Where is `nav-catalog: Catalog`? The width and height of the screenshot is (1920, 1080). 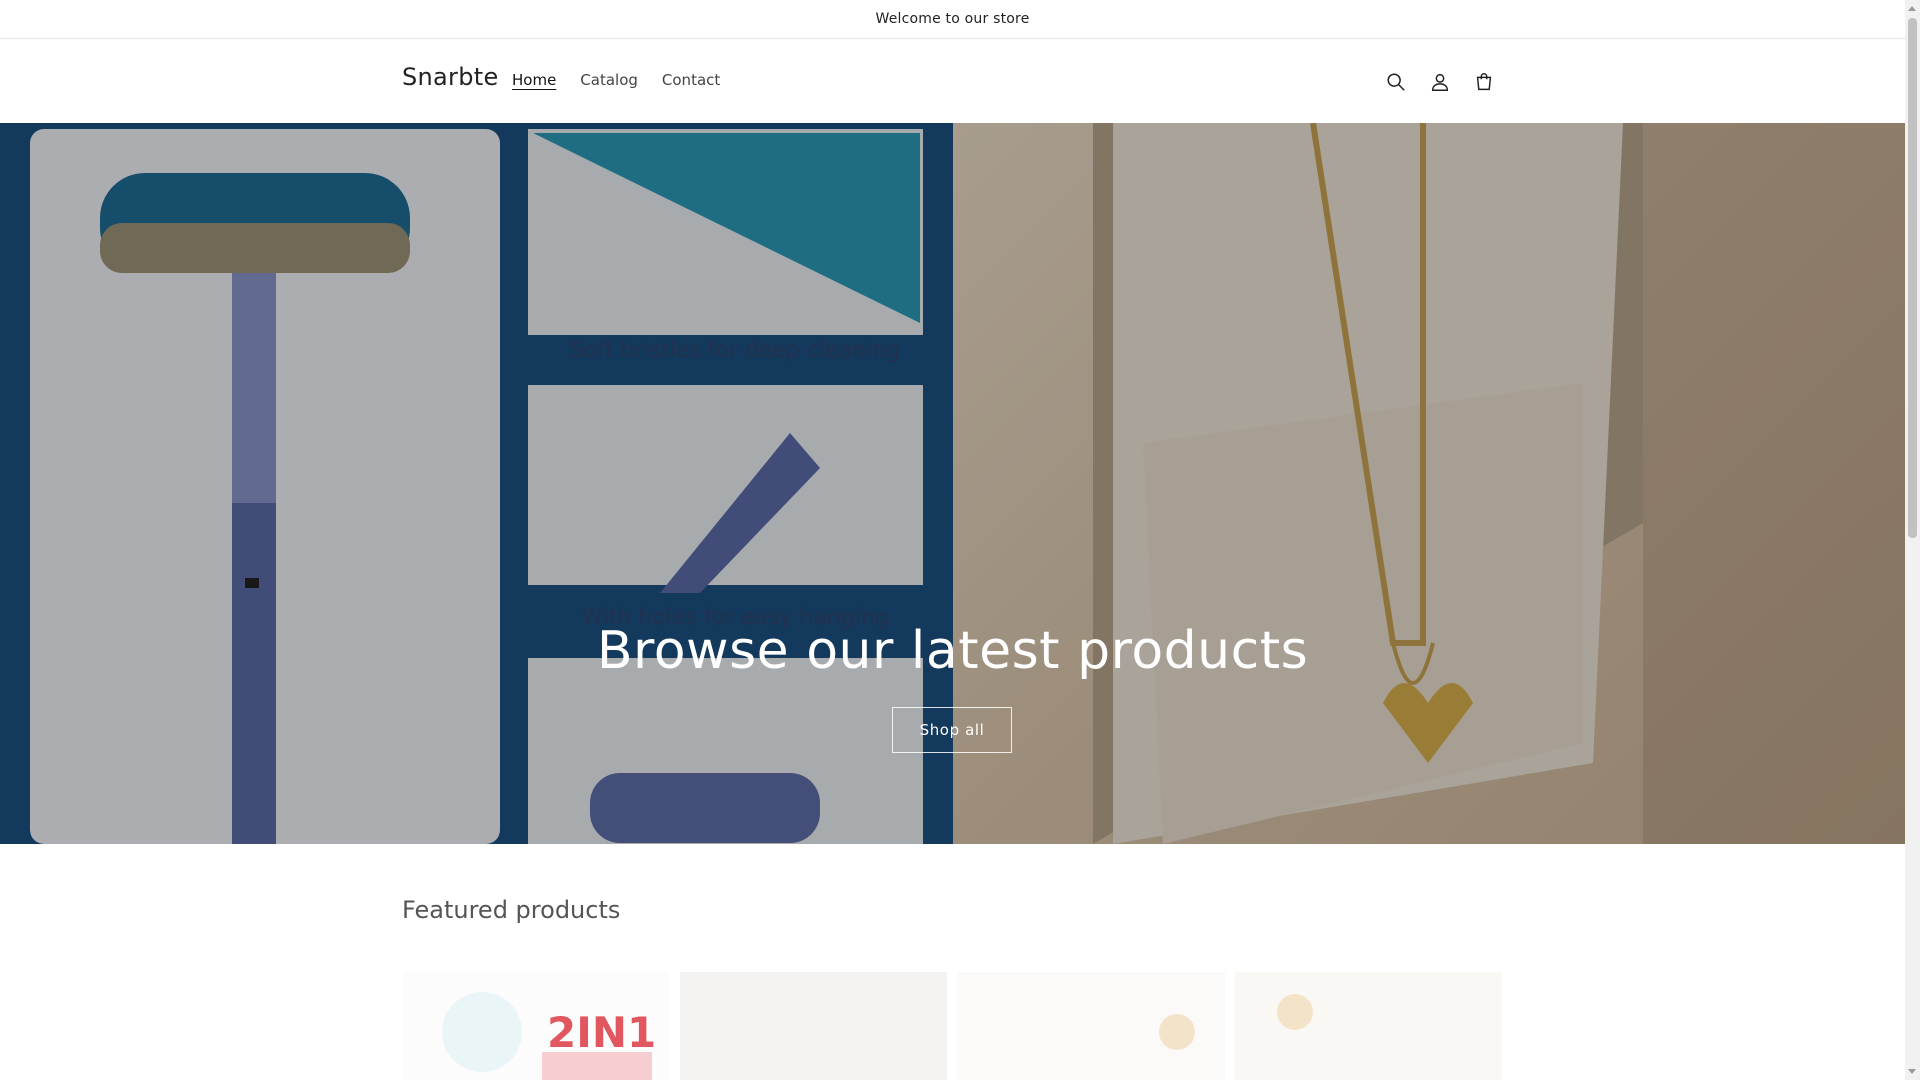
nav-catalog: Catalog is located at coordinates (609, 80).